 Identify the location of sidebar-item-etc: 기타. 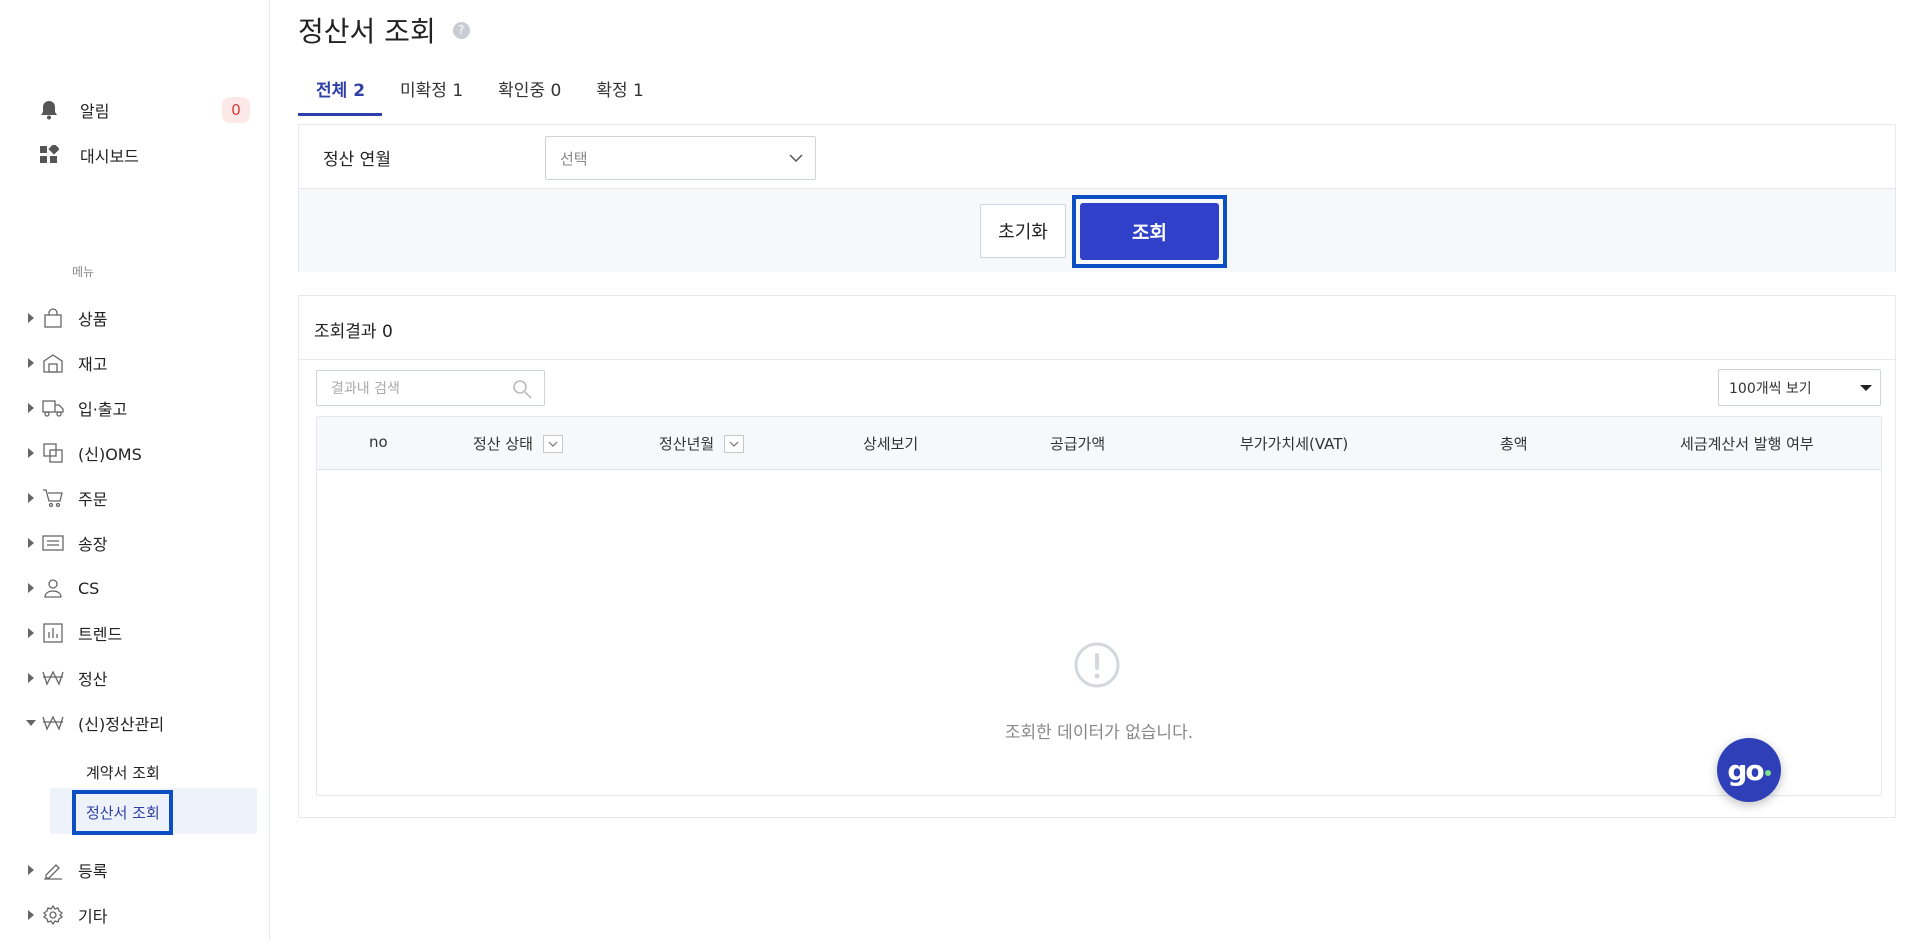
(141, 915).